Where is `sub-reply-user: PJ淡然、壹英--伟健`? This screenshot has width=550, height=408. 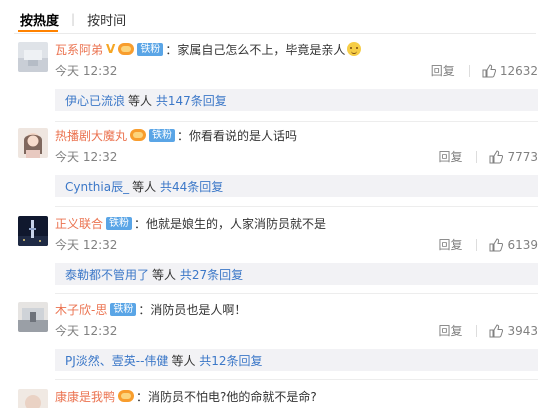 sub-reply-user: PJ淡然、壹英--伟健 is located at coordinates (116, 360).